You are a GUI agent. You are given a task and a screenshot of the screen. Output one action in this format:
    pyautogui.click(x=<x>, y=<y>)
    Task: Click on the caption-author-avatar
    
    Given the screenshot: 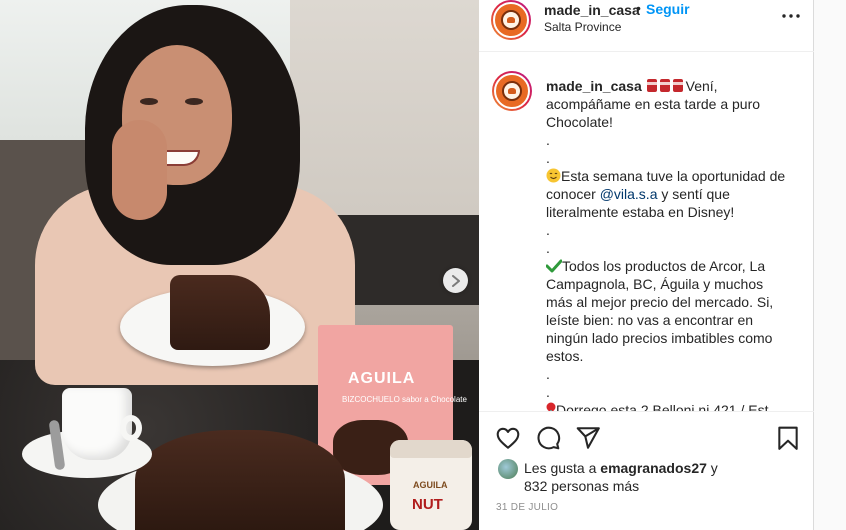 What is the action you would take?
    pyautogui.click(x=512, y=91)
    